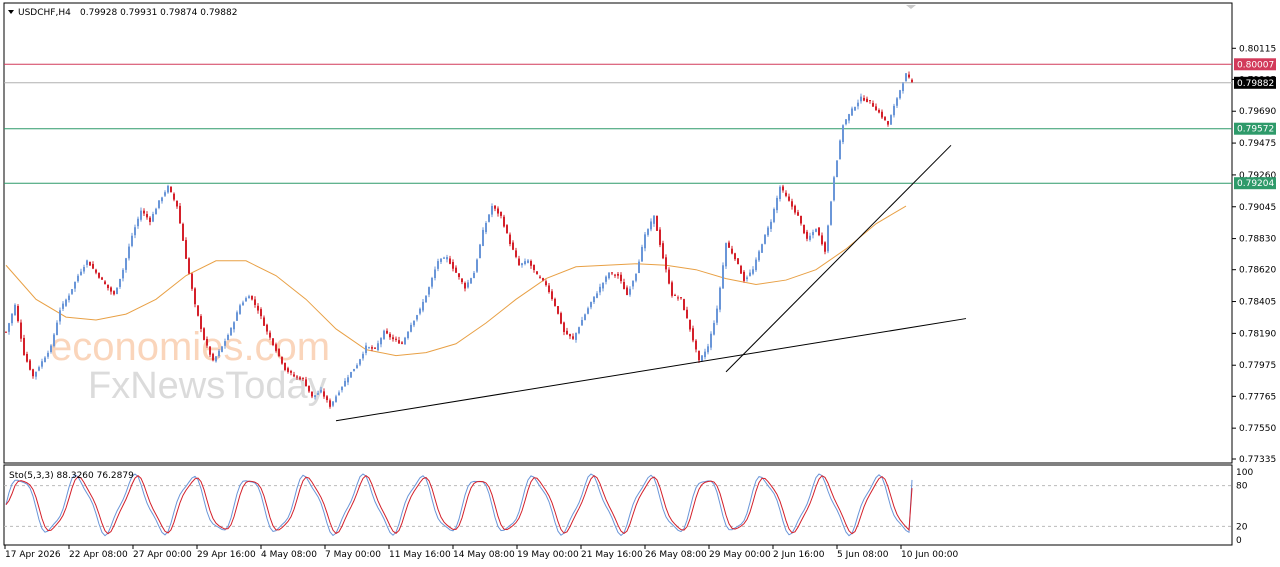  I want to click on watermark-line1: economies.com, so click(190, 347).